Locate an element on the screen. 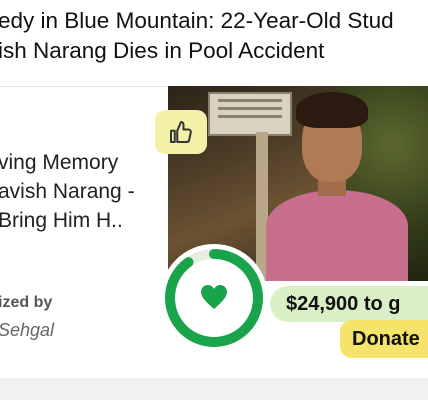 This screenshot has height=400, width=428. thumbs-up-icon is located at coordinates (181, 132).